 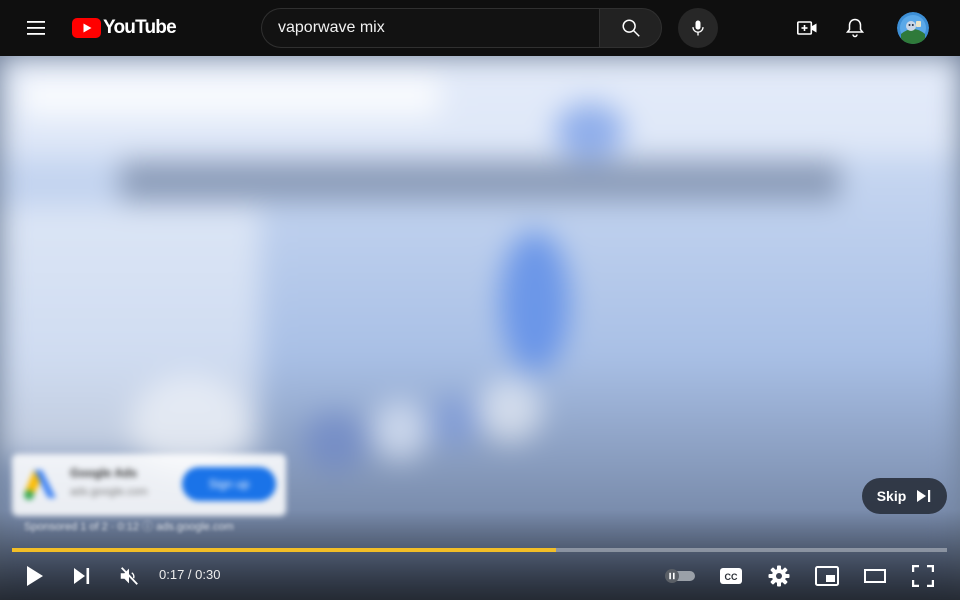 I want to click on miniplayer-icon, so click(x=827, y=576).